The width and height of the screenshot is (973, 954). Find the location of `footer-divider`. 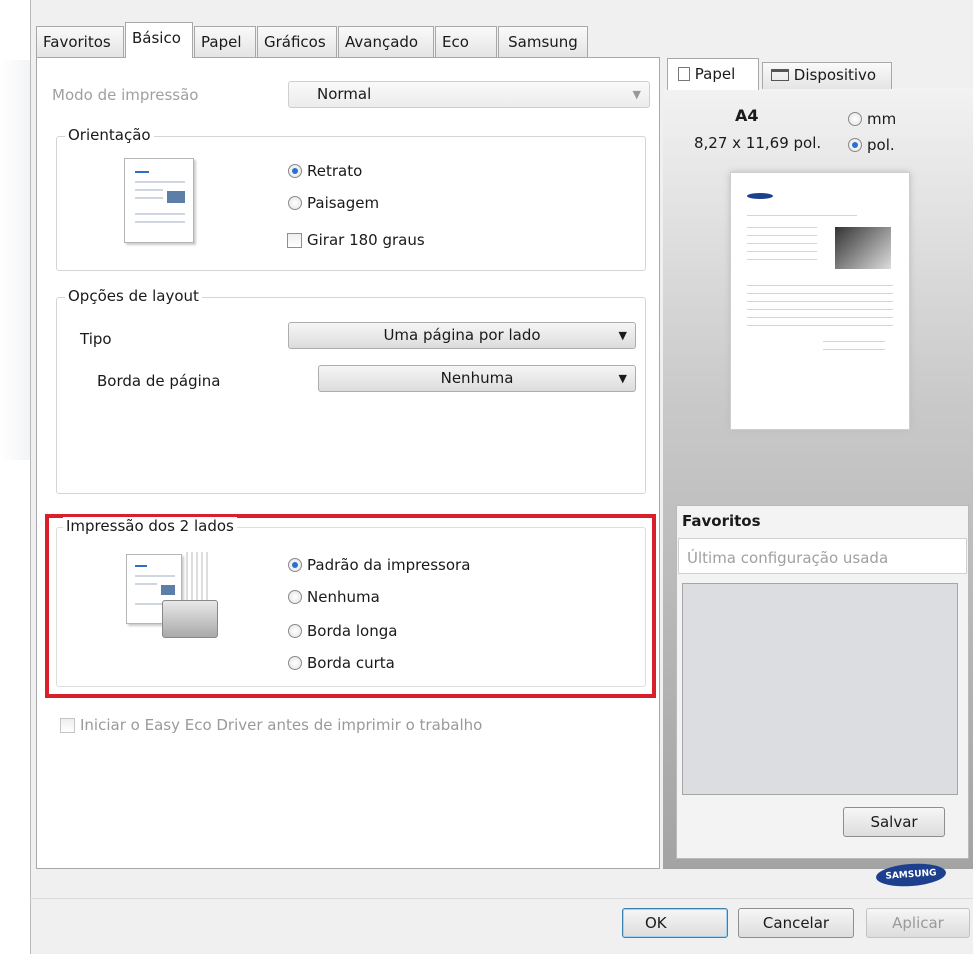

footer-divider is located at coordinates (501, 898).